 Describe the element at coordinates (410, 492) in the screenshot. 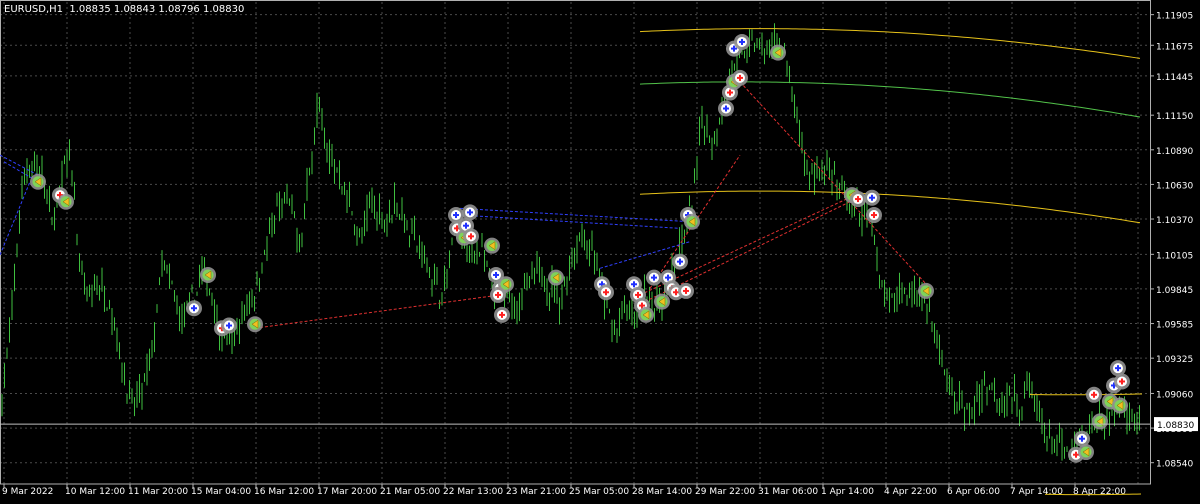

I see `x-tick-label: 21 Mar 05:00` at that location.